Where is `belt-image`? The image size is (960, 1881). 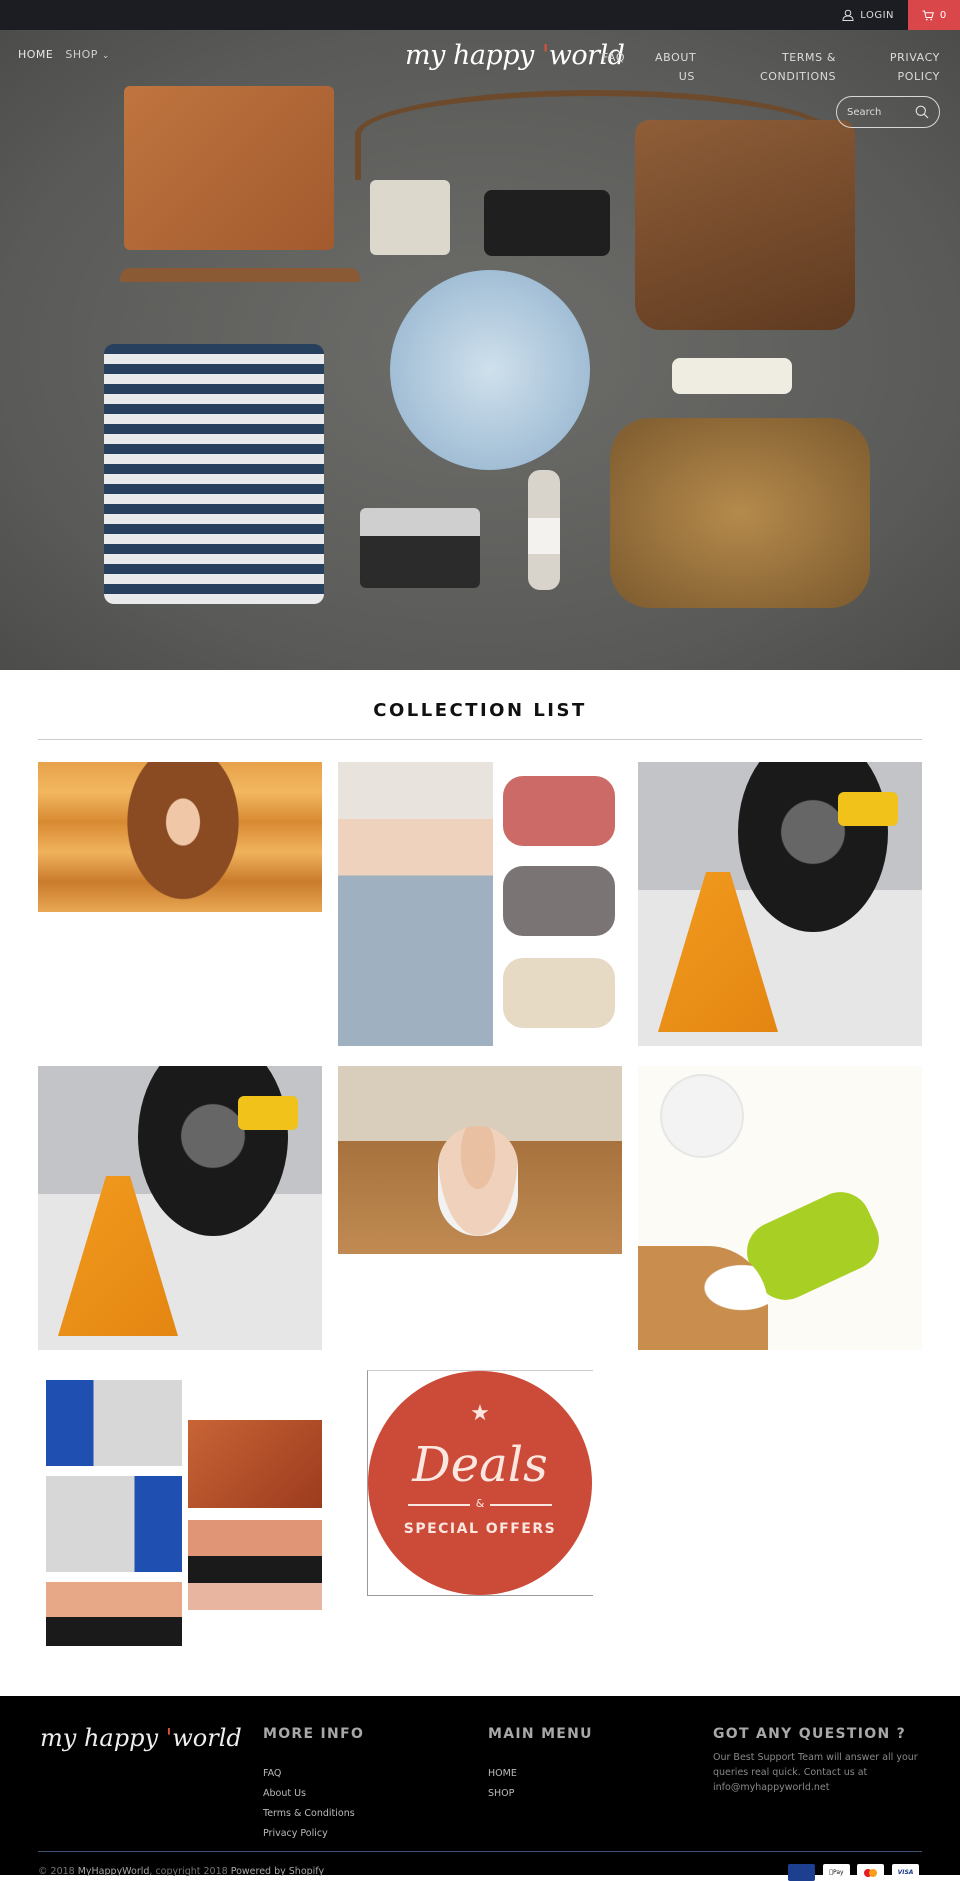
belt-image is located at coordinates (240, 282).